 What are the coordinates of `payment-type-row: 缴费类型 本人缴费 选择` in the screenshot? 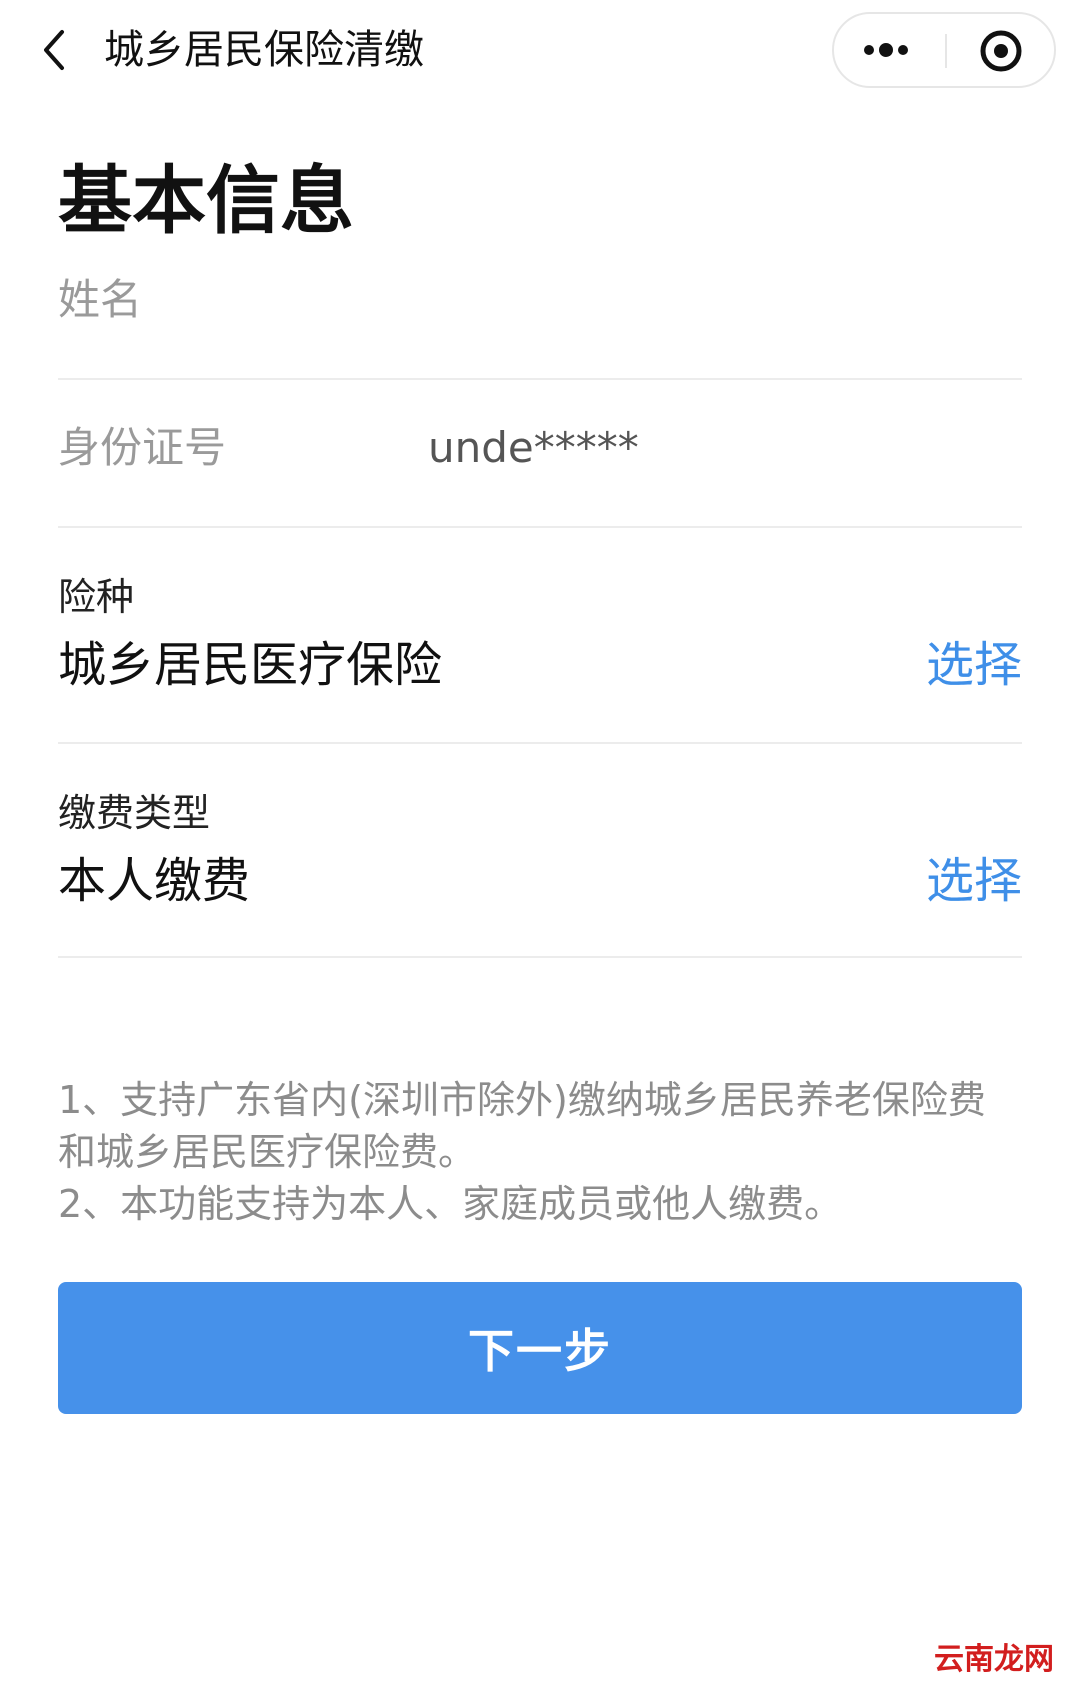 It's located at (540, 853).